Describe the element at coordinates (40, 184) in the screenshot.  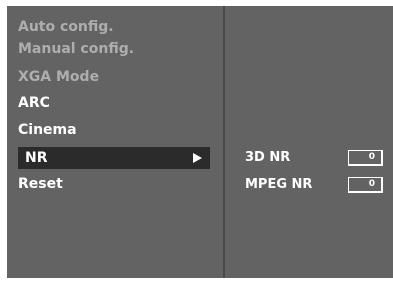
I see `menu-item-reset: Reset` at that location.